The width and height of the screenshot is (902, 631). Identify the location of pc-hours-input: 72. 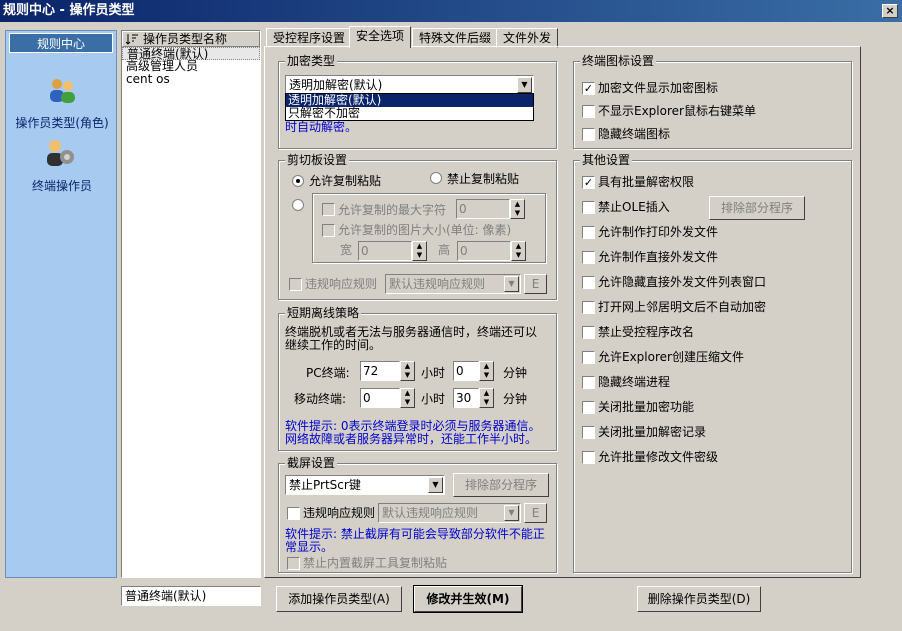
(380, 371).